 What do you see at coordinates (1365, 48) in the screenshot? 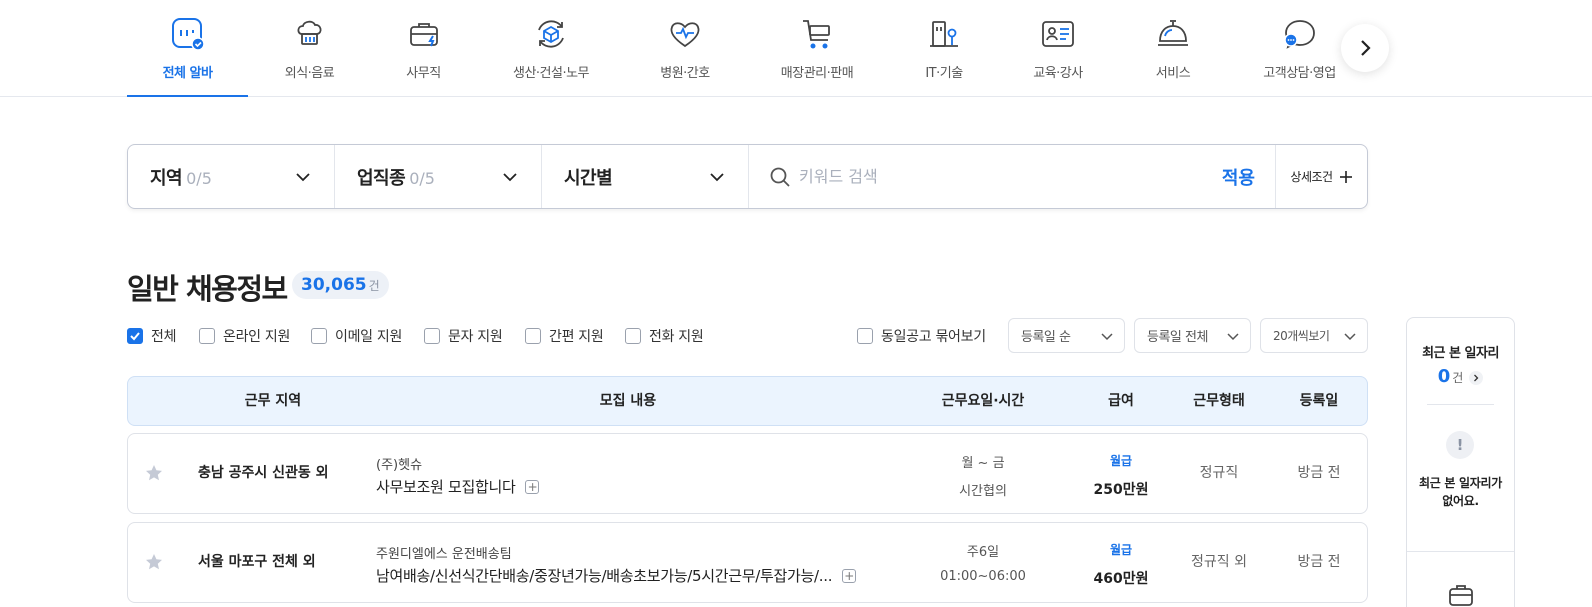
I see `category-next-button` at bounding box center [1365, 48].